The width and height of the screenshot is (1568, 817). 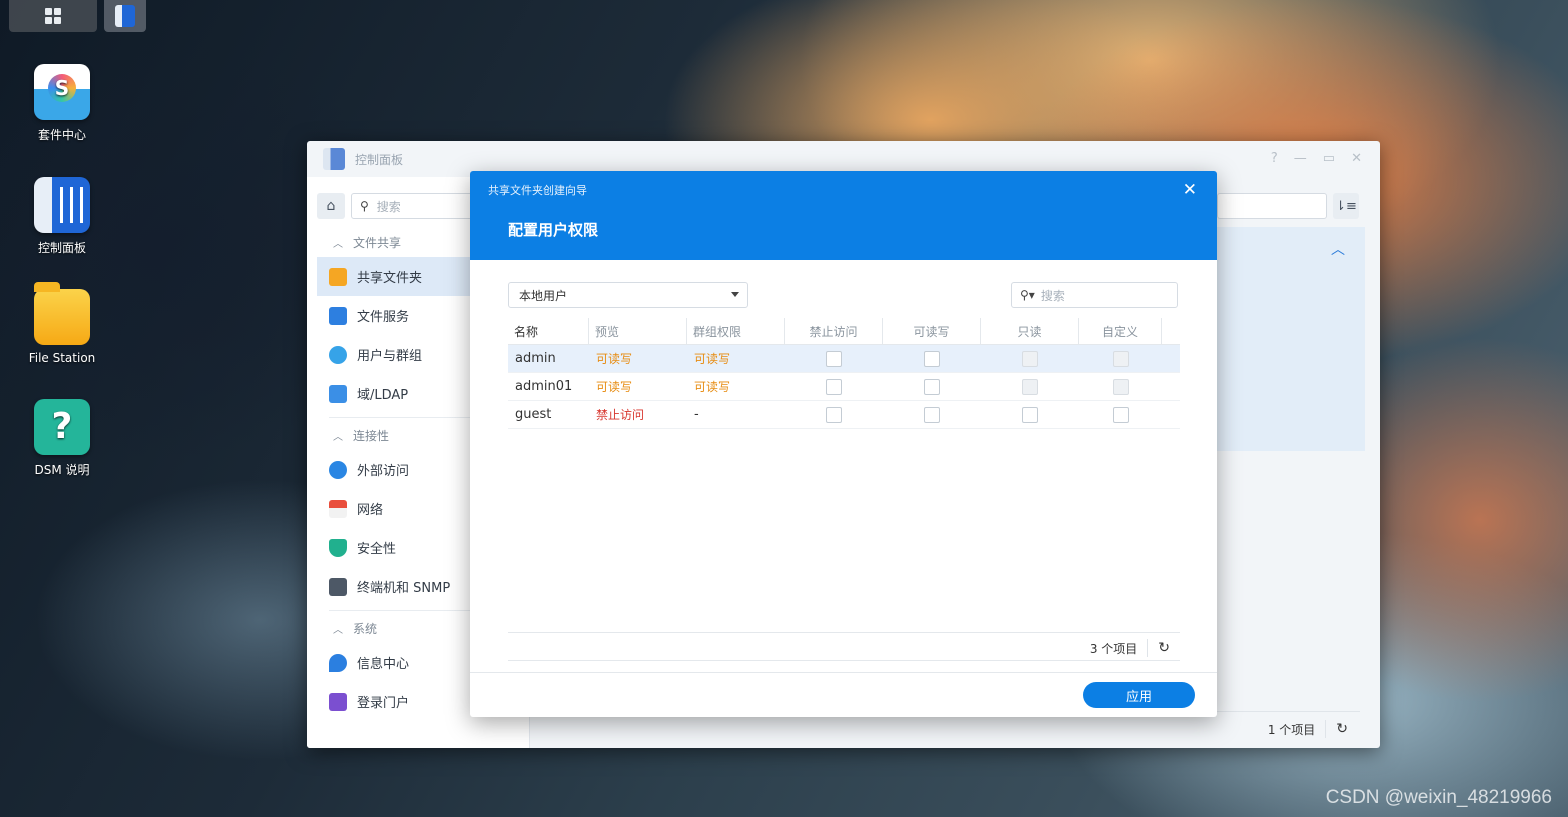 I want to click on window-title: 控制面板, so click(x=379, y=159).